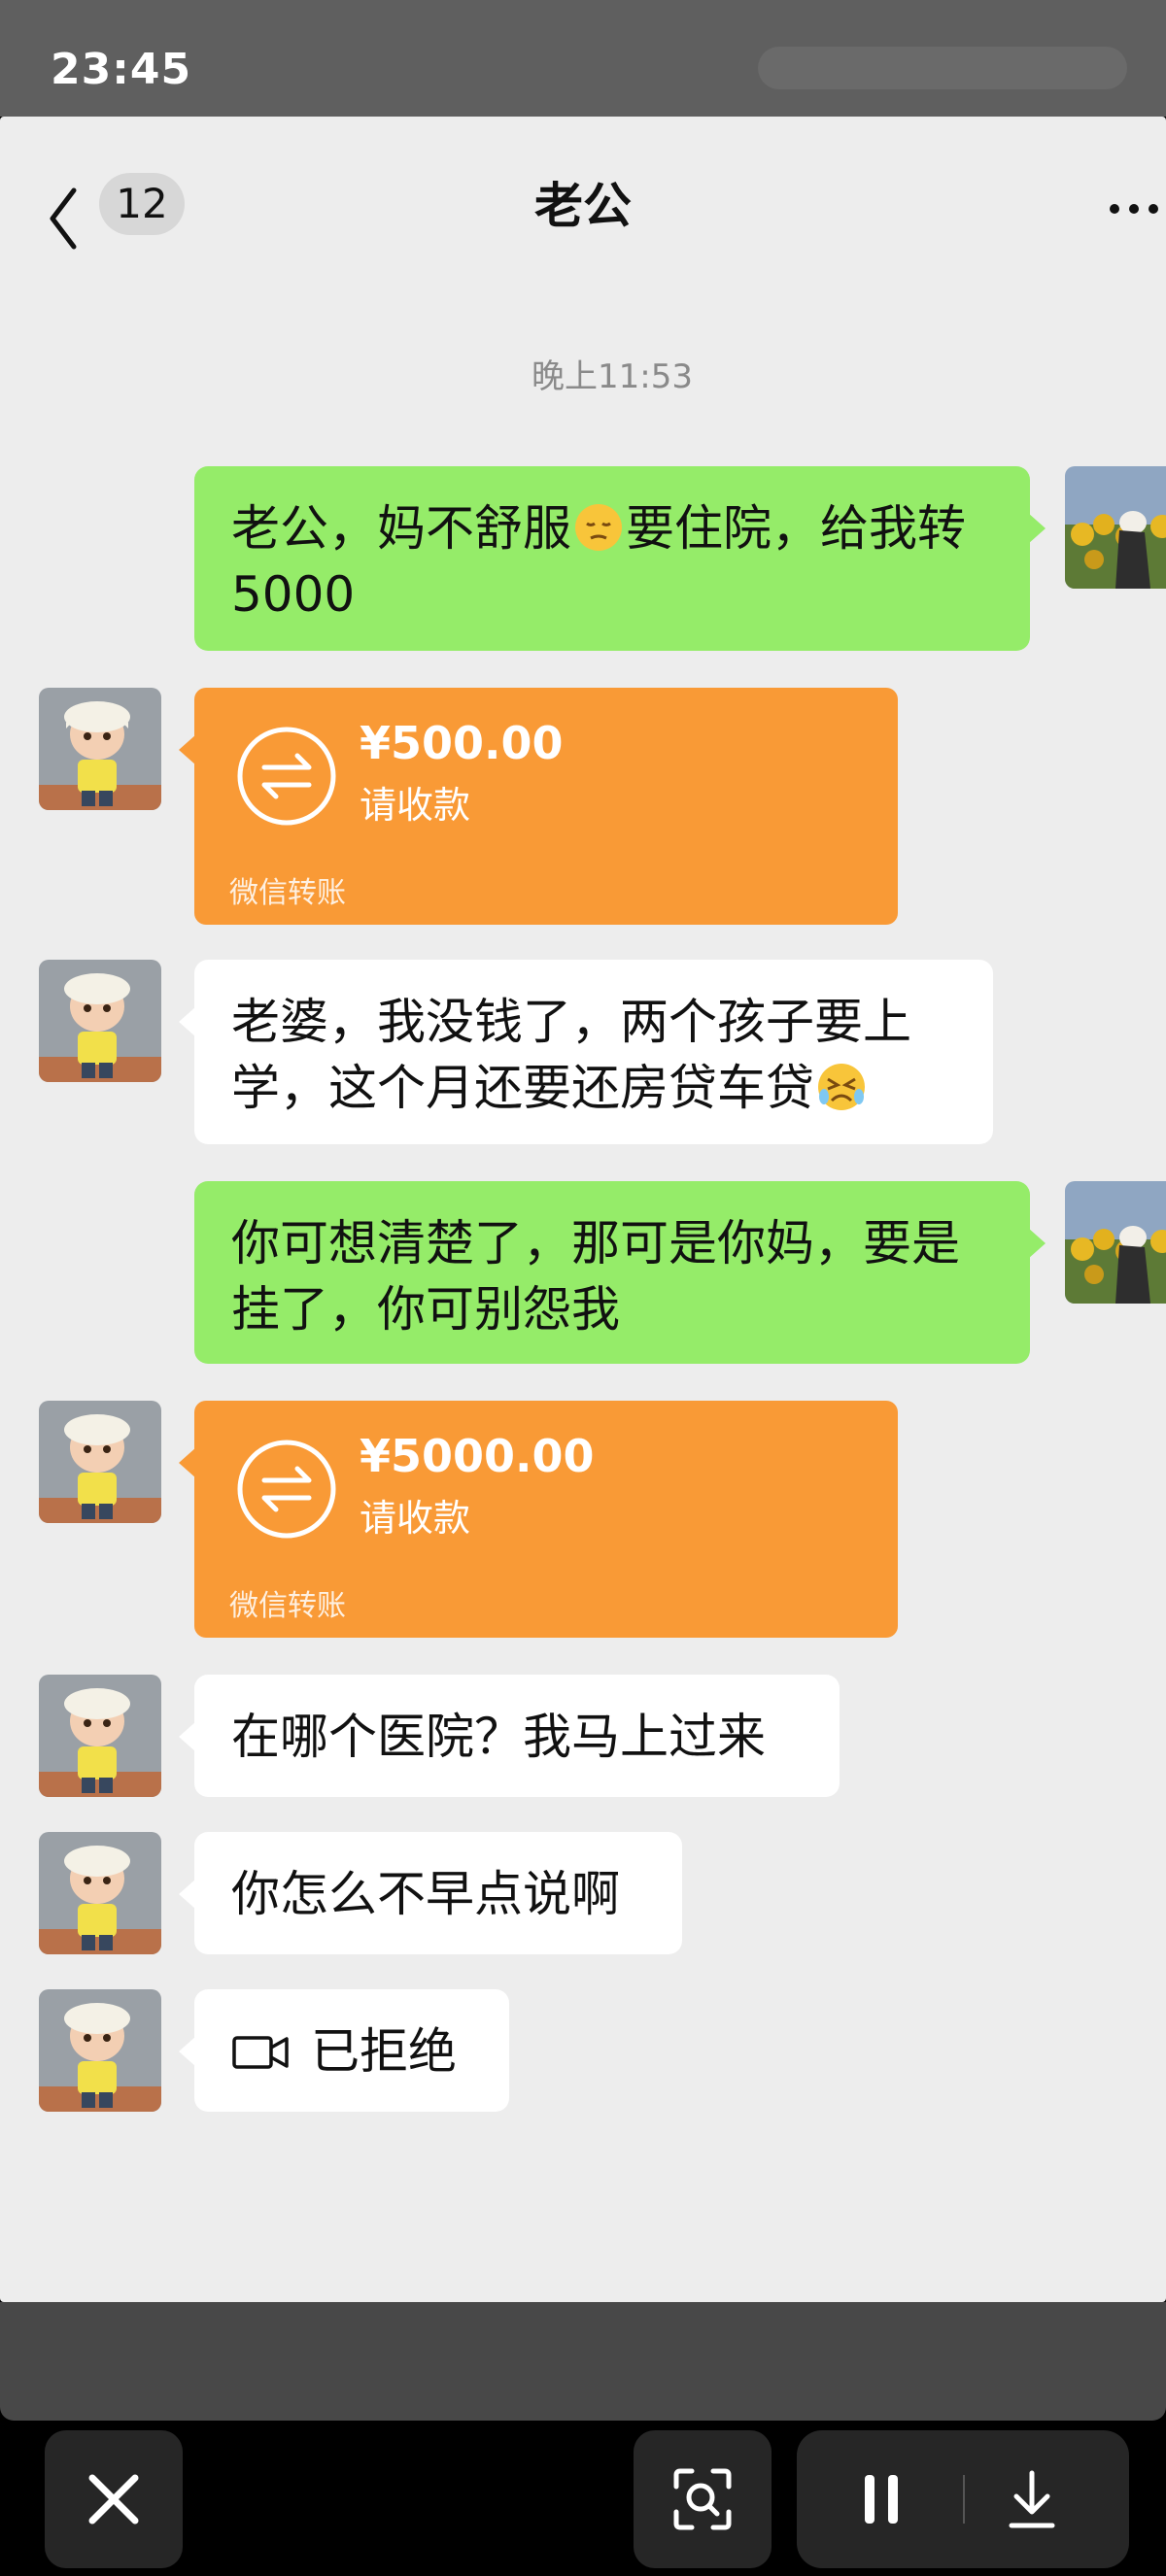 This screenshot has height=2576, width=1166. Describe the element at coordinates (583, 2498) in the screenshot. I see `media-controls` at that location.